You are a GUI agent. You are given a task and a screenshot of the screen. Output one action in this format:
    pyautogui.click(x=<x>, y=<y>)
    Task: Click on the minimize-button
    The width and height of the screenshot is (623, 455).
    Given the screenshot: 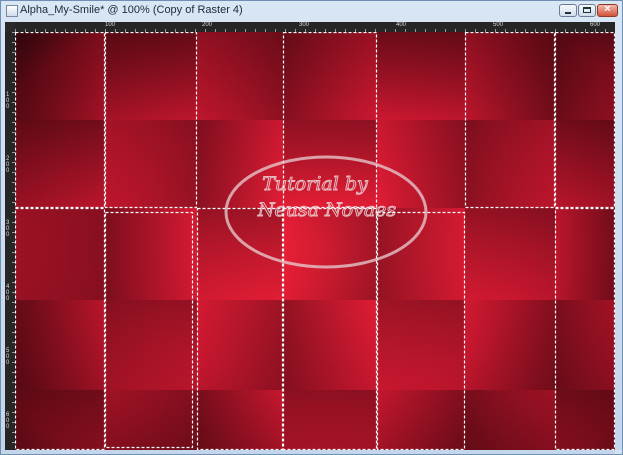 What is the action you would take?
    pyautogui.click(x=568, y=10)
    